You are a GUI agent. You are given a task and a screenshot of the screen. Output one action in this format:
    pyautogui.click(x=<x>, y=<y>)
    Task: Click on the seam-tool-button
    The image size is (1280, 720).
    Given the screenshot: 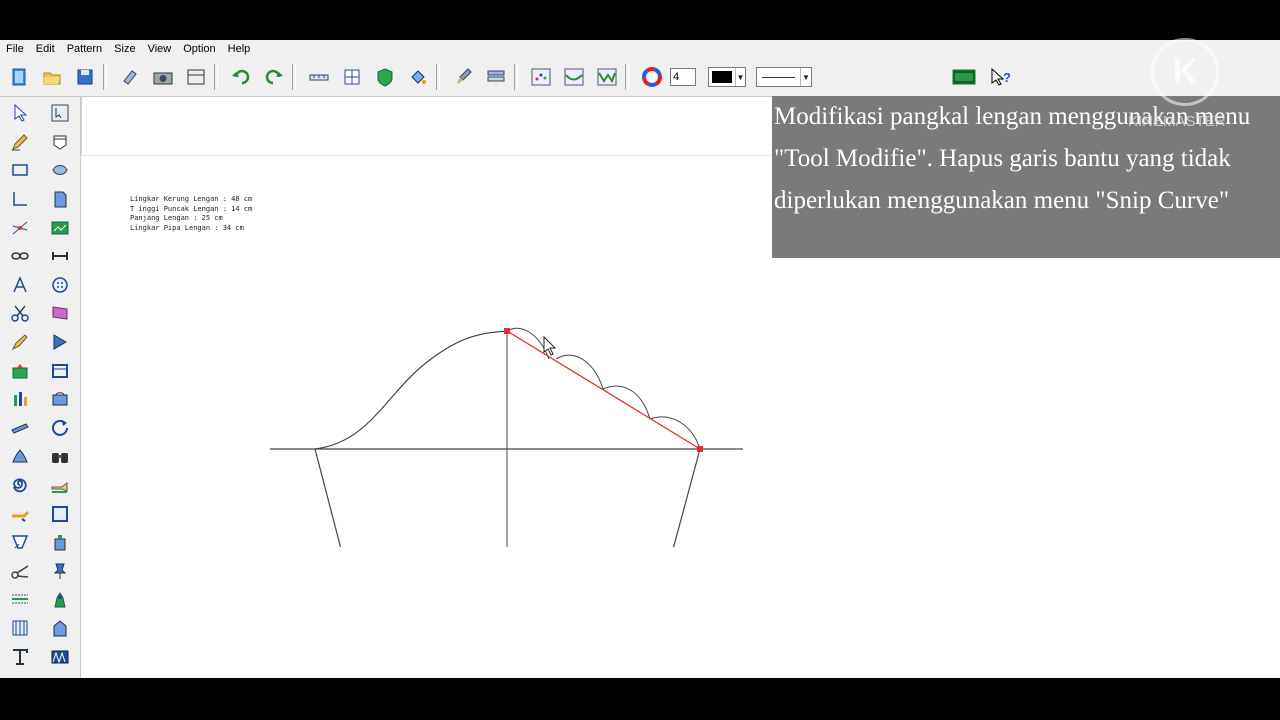 What is the action you would take?
    pyautogui.click(x=20, y=542)
    